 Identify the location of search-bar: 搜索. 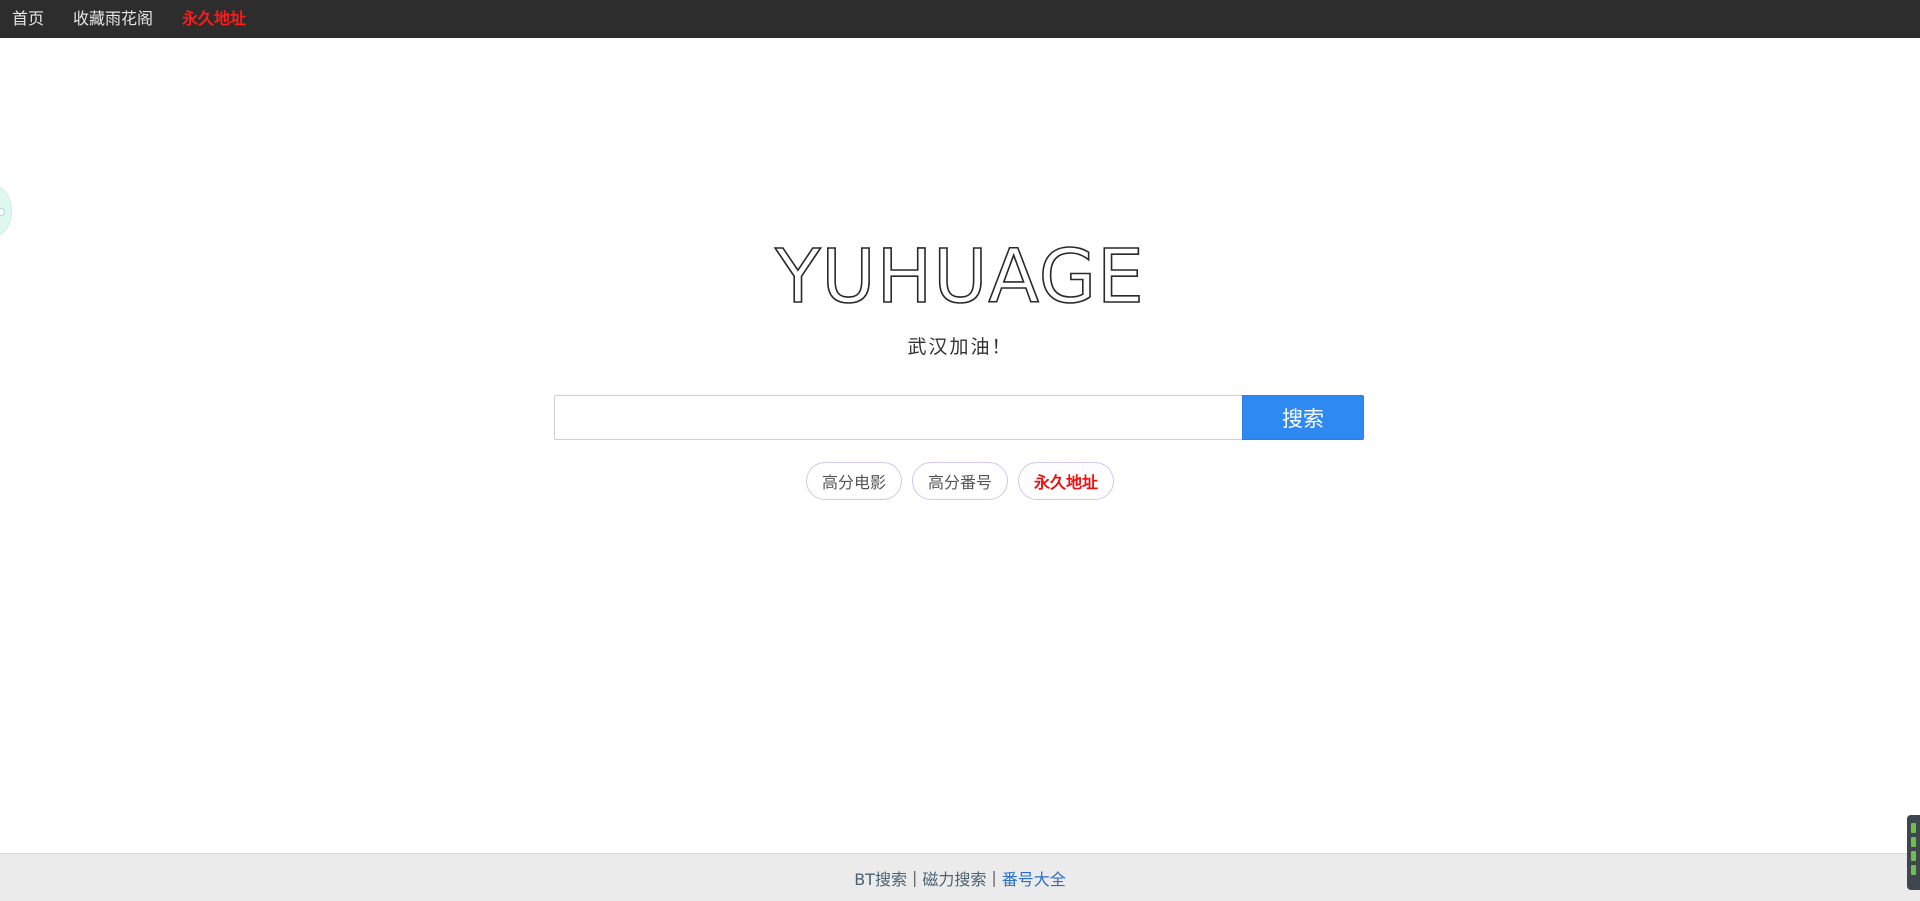
(959, 417).